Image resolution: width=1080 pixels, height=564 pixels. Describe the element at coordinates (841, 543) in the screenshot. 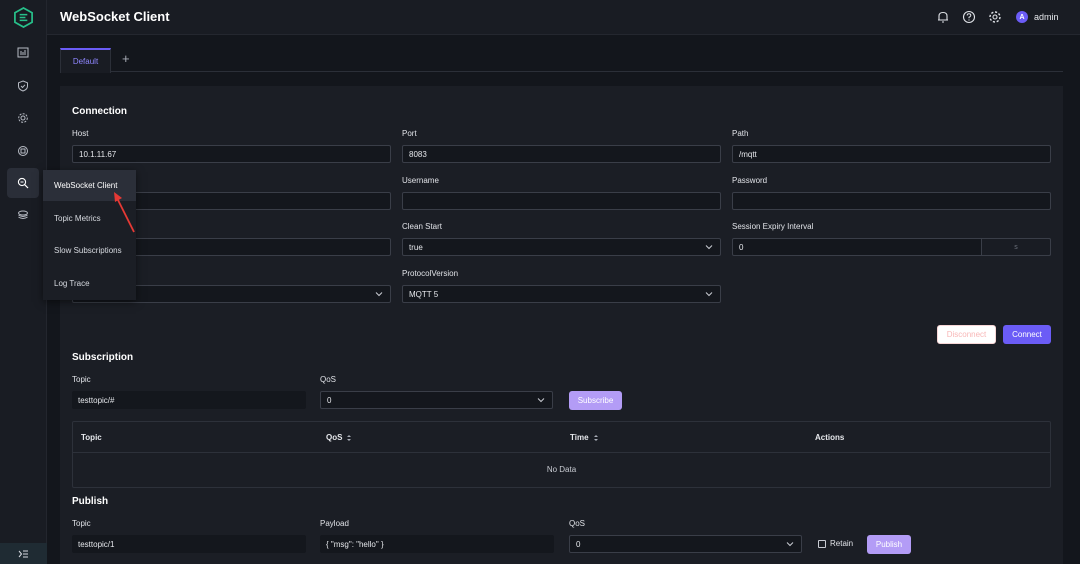

I see `retain-label: Retain` at that location.